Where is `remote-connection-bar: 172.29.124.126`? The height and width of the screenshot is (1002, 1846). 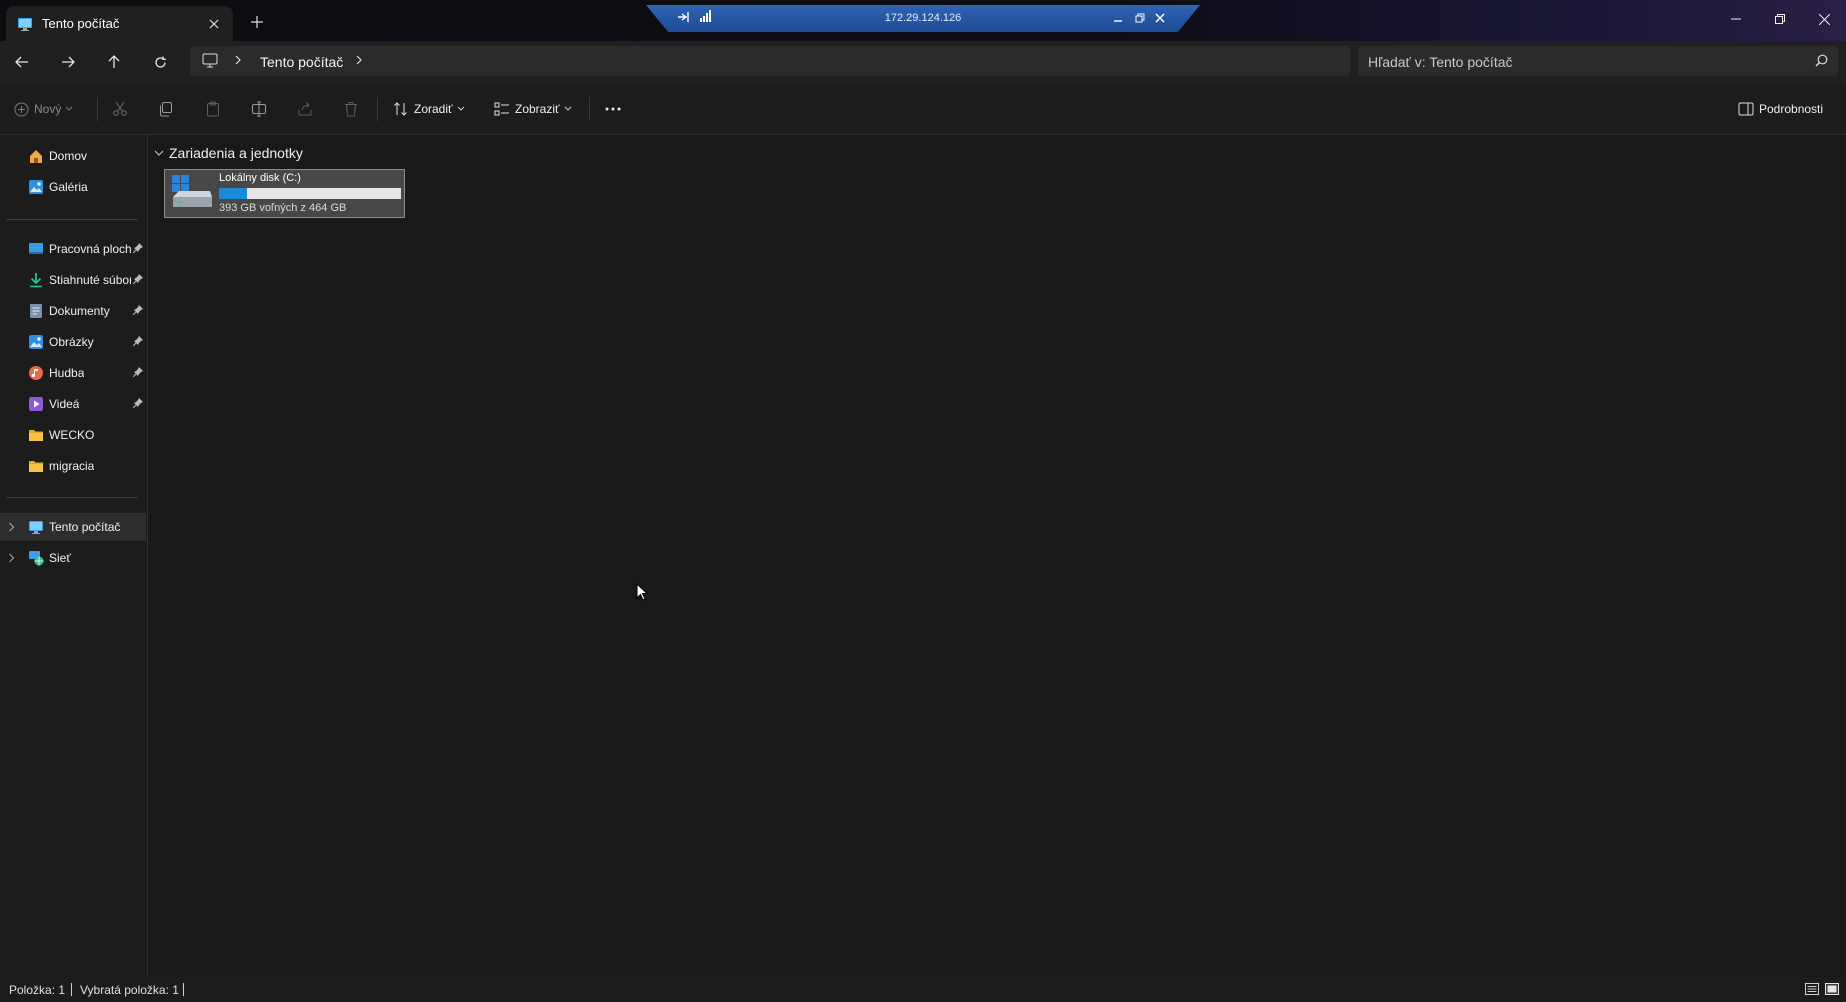 remote-connection-bar: 172.29.124.126 is located at coordinates (923, 18).